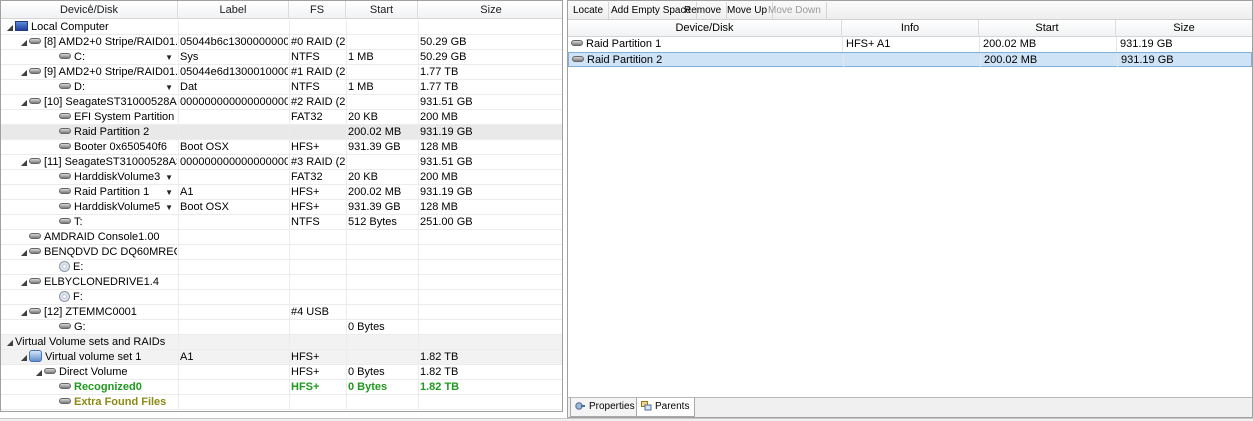  Describe the element at coordinates (89, 192) in the screenshot. I see `device-cell: Raid Partition 1 ▼` at that location.